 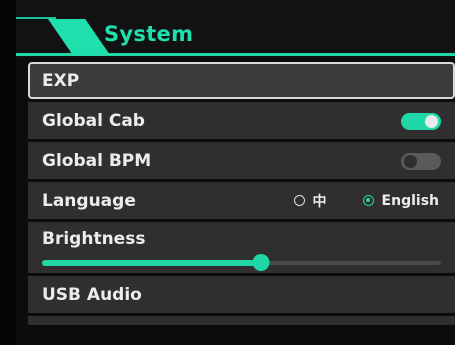 I want to click on left-edge, so click(x=8, y=172).